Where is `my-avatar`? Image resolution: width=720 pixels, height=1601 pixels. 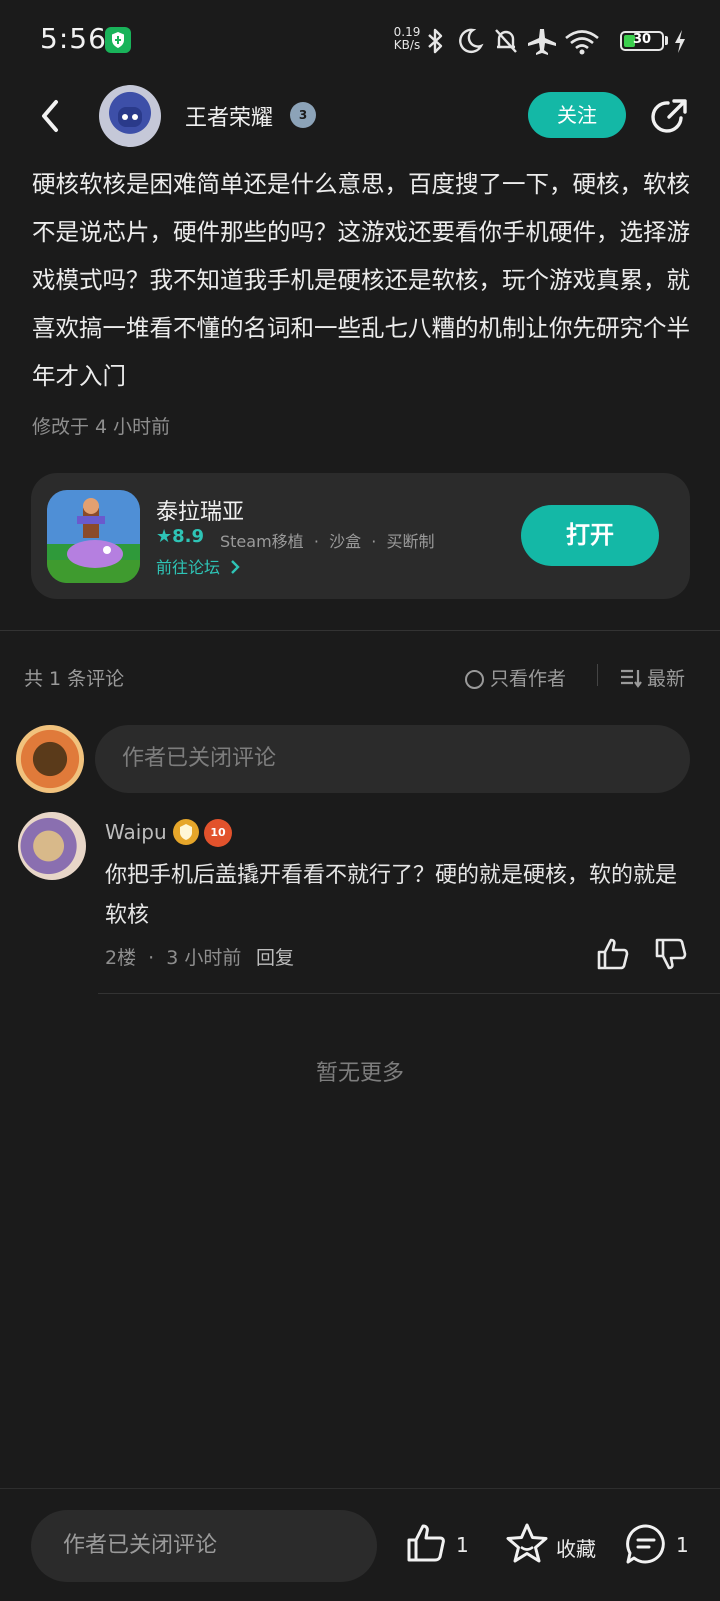 my-avatar is located at coordinates (50, 759).